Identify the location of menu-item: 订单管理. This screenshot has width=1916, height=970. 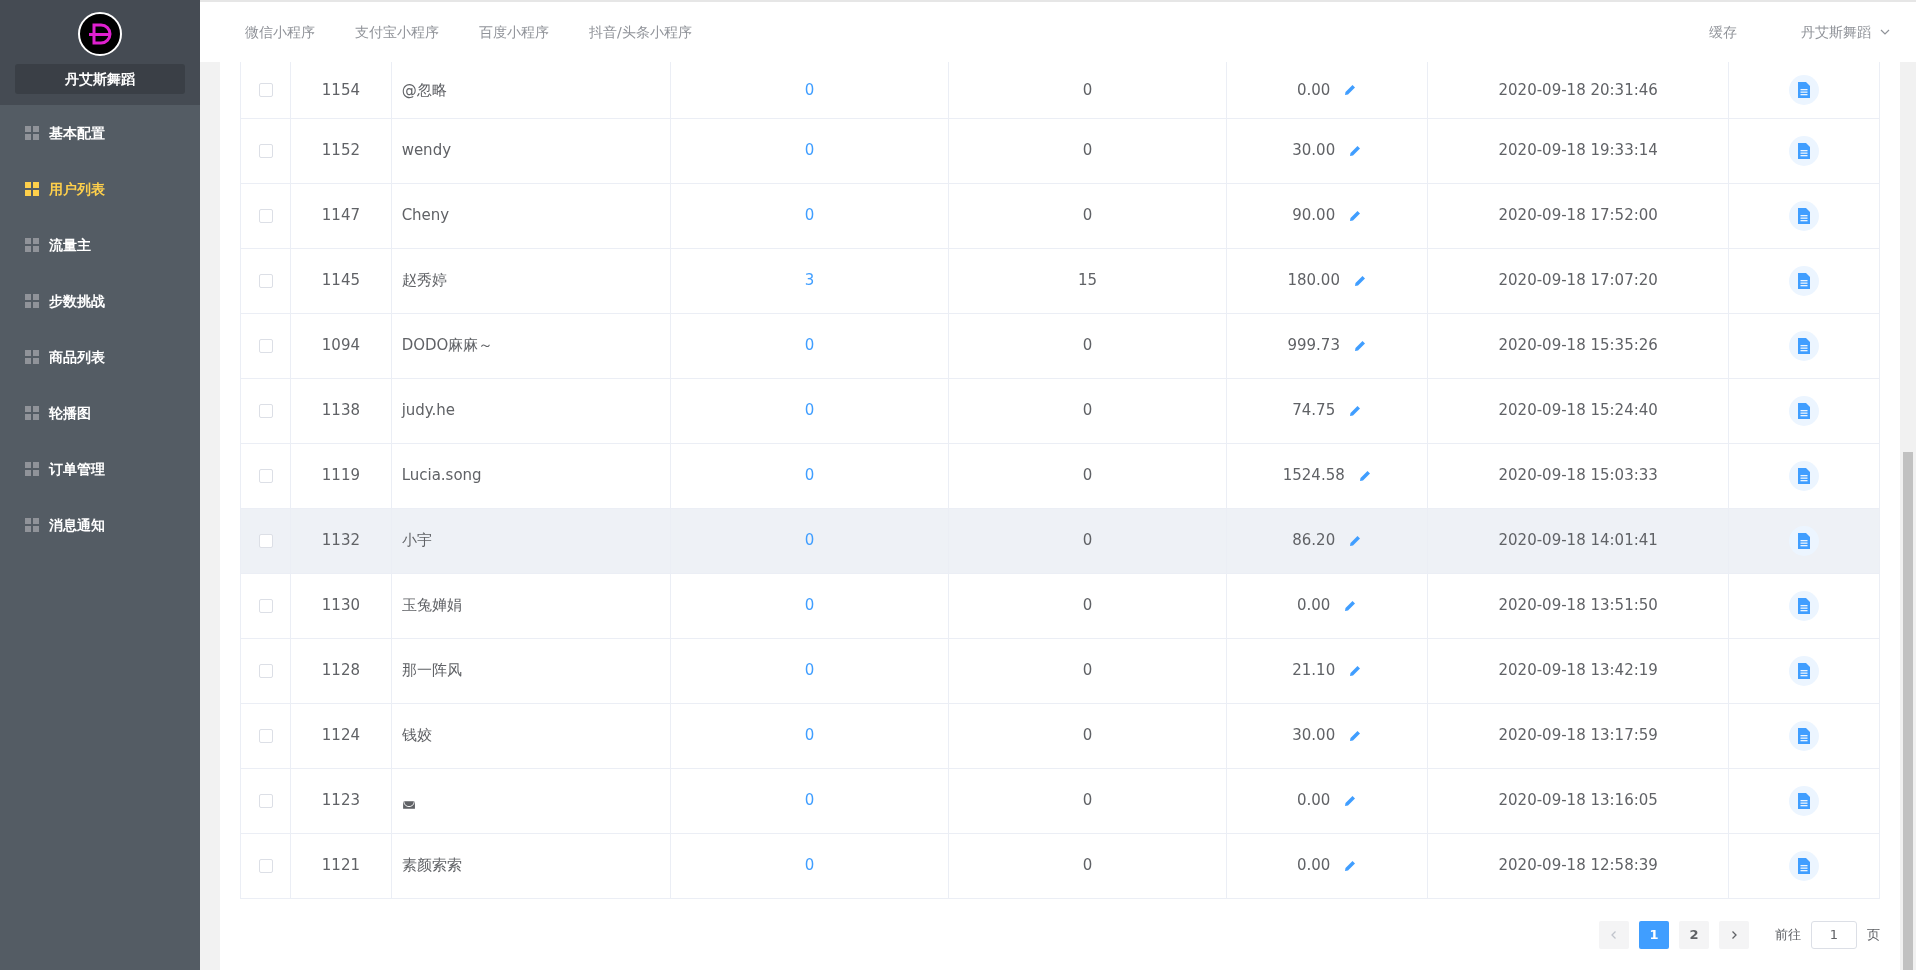
(100, 469).